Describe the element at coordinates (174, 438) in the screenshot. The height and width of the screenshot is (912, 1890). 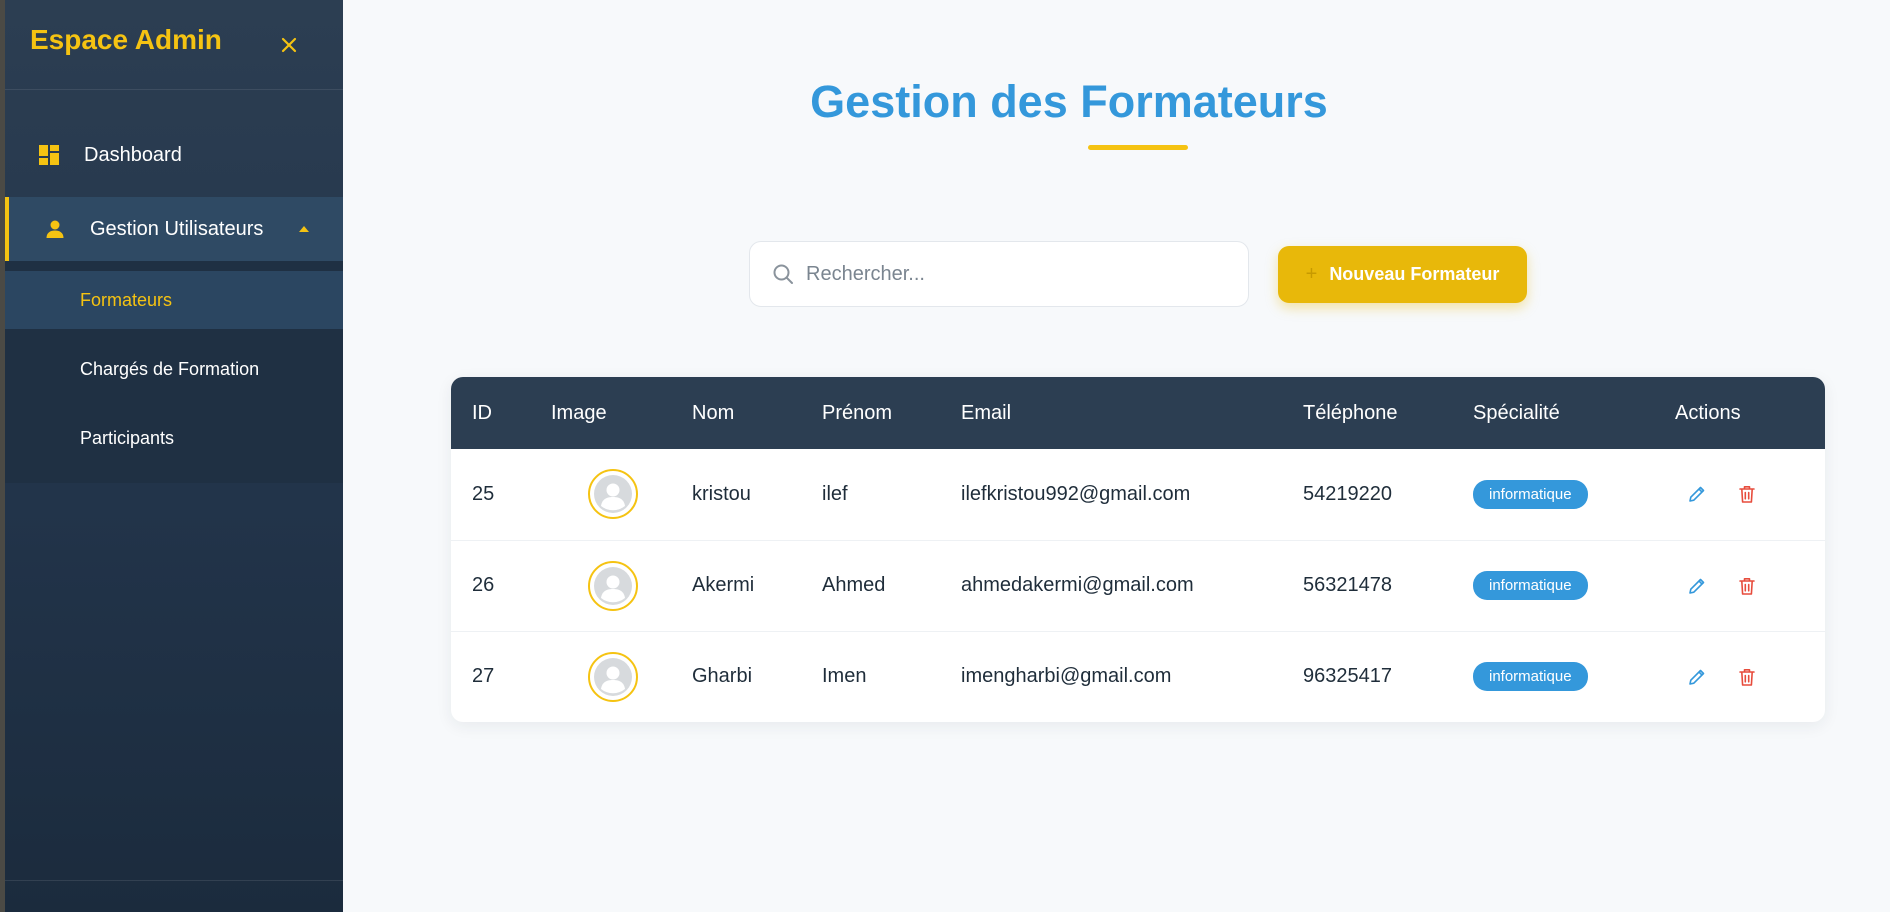
I see `submenu-item-participants: Participants` at that location.